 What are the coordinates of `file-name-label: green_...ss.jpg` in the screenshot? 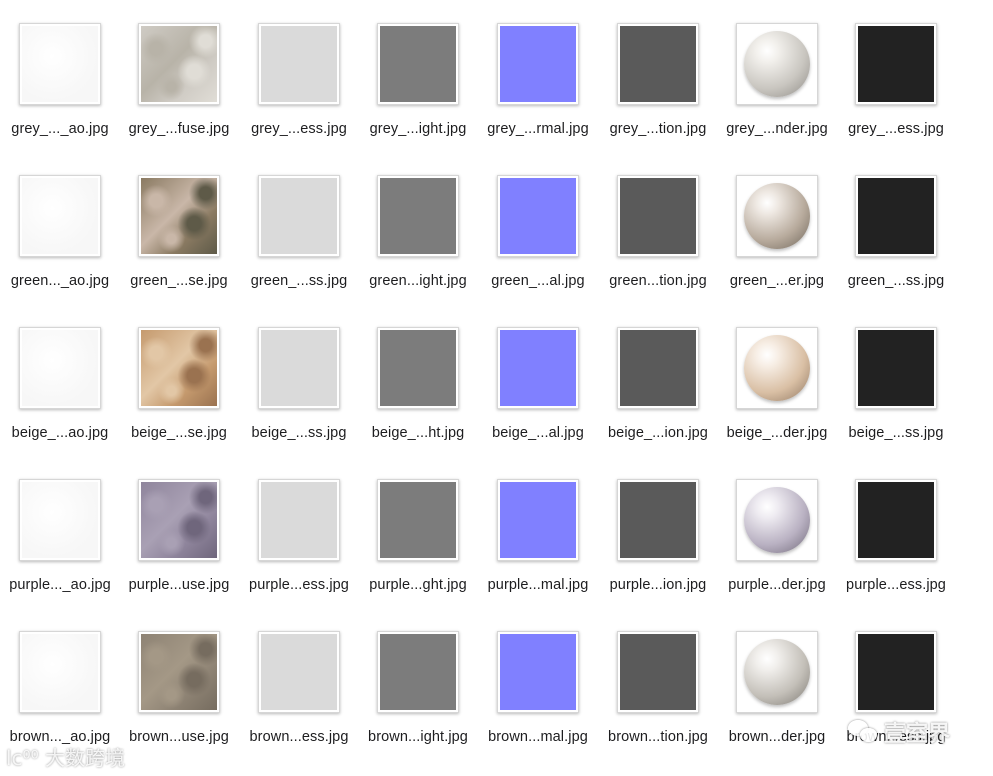 It's located at (299, 281).